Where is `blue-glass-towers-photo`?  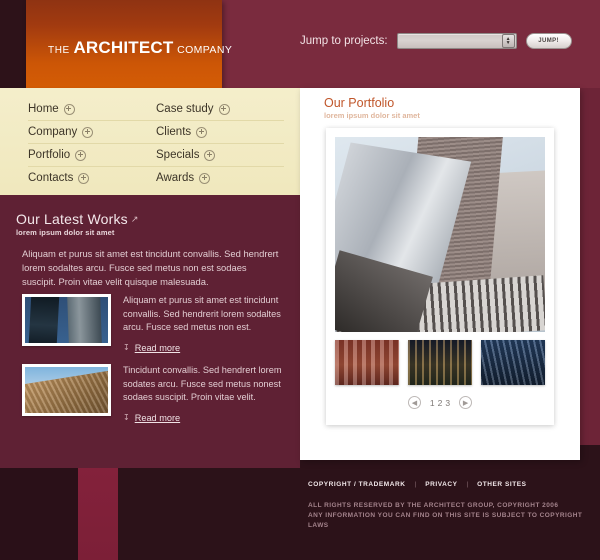
blue-glass-towers-photo is located at coordinates (513, 362).